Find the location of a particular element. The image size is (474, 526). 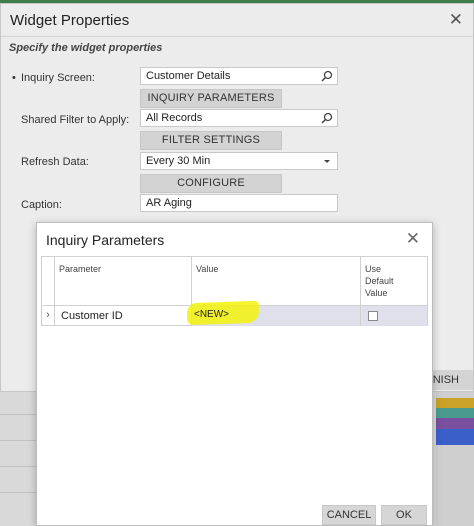

dialog-subtitle: Specify the widget properties is located at coordinates (86, 48).